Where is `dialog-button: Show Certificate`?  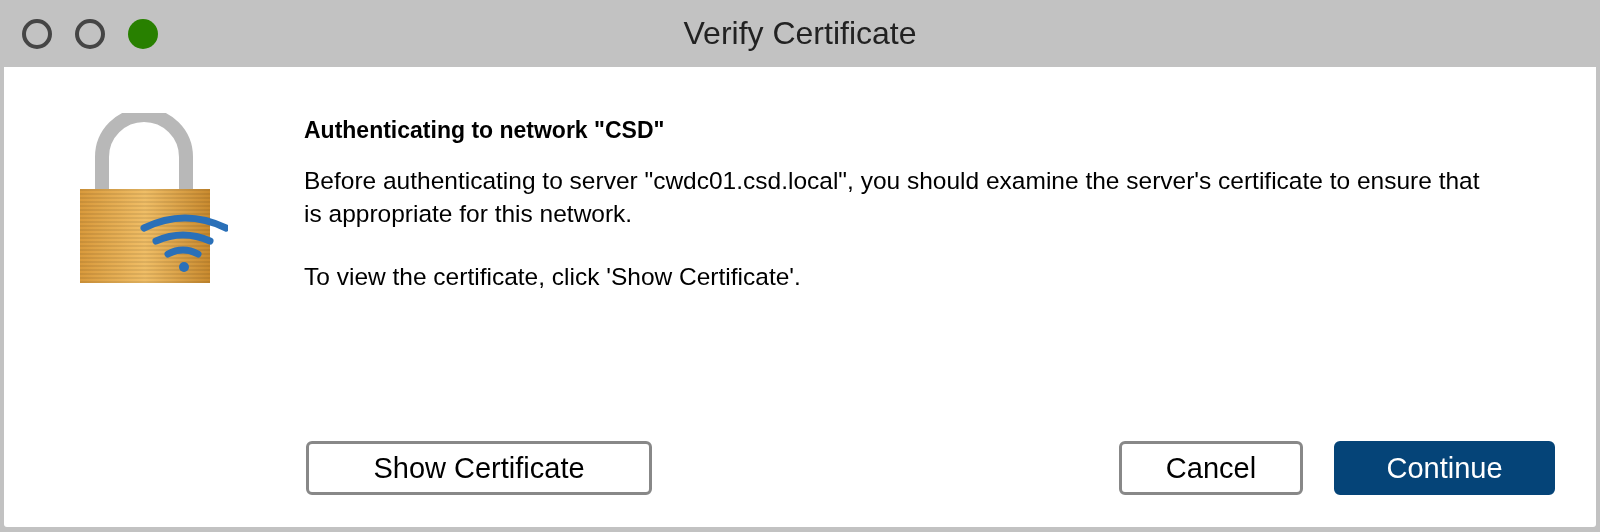
dialog-button: Show Certificate is located at coordinates (479, 468).